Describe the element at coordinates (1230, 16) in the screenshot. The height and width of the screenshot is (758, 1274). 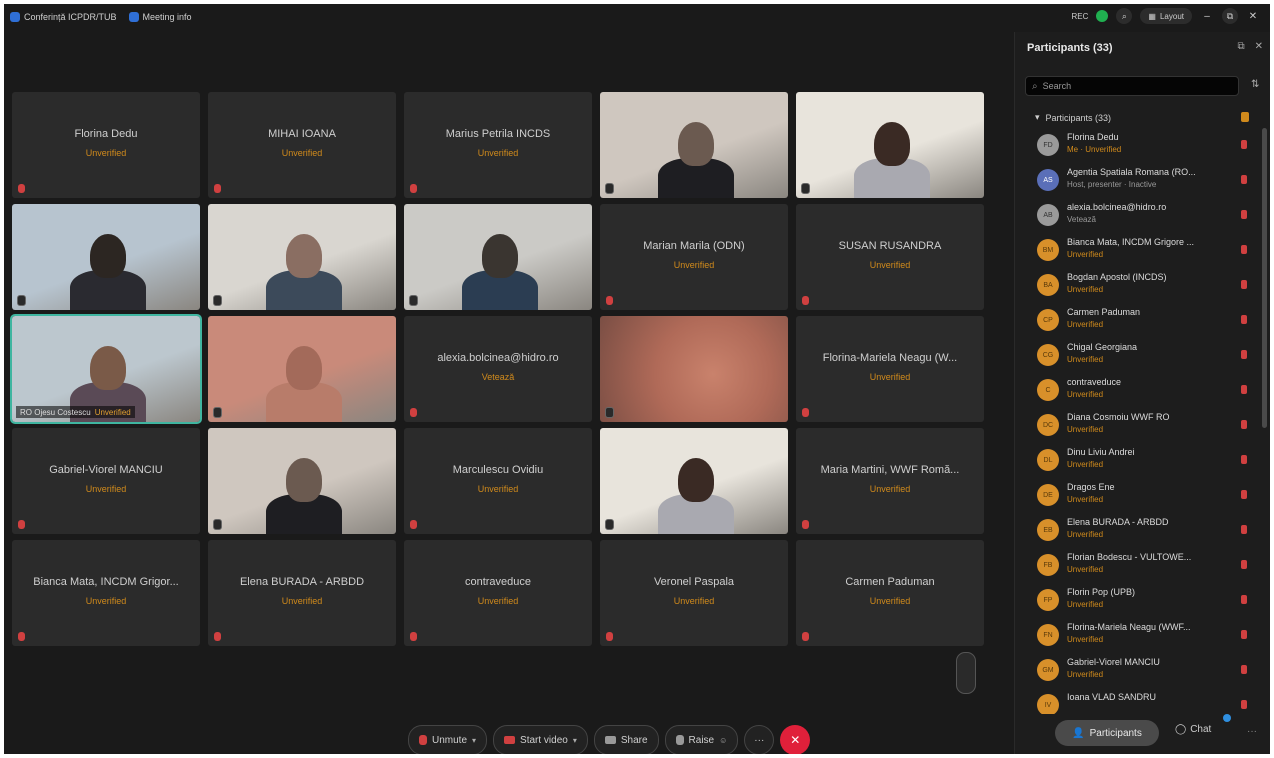
I see `maximize-icon: ⧉` at that location.